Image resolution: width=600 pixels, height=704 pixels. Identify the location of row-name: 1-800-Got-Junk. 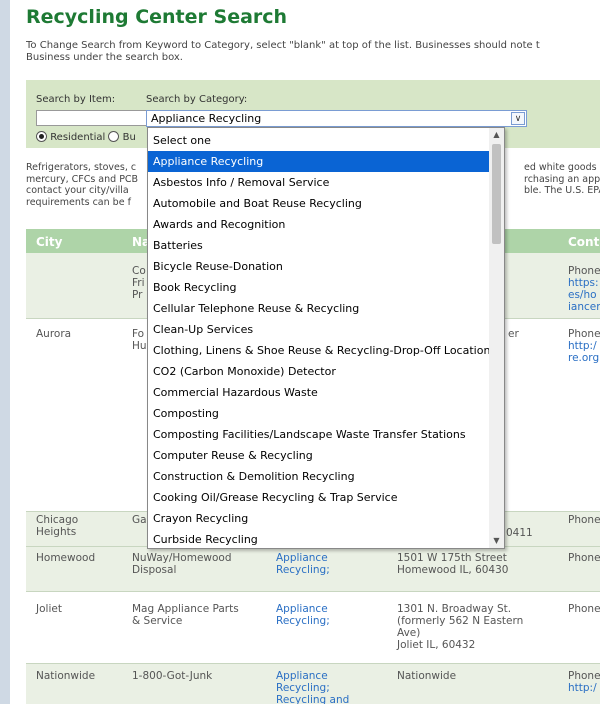
(172, 676).